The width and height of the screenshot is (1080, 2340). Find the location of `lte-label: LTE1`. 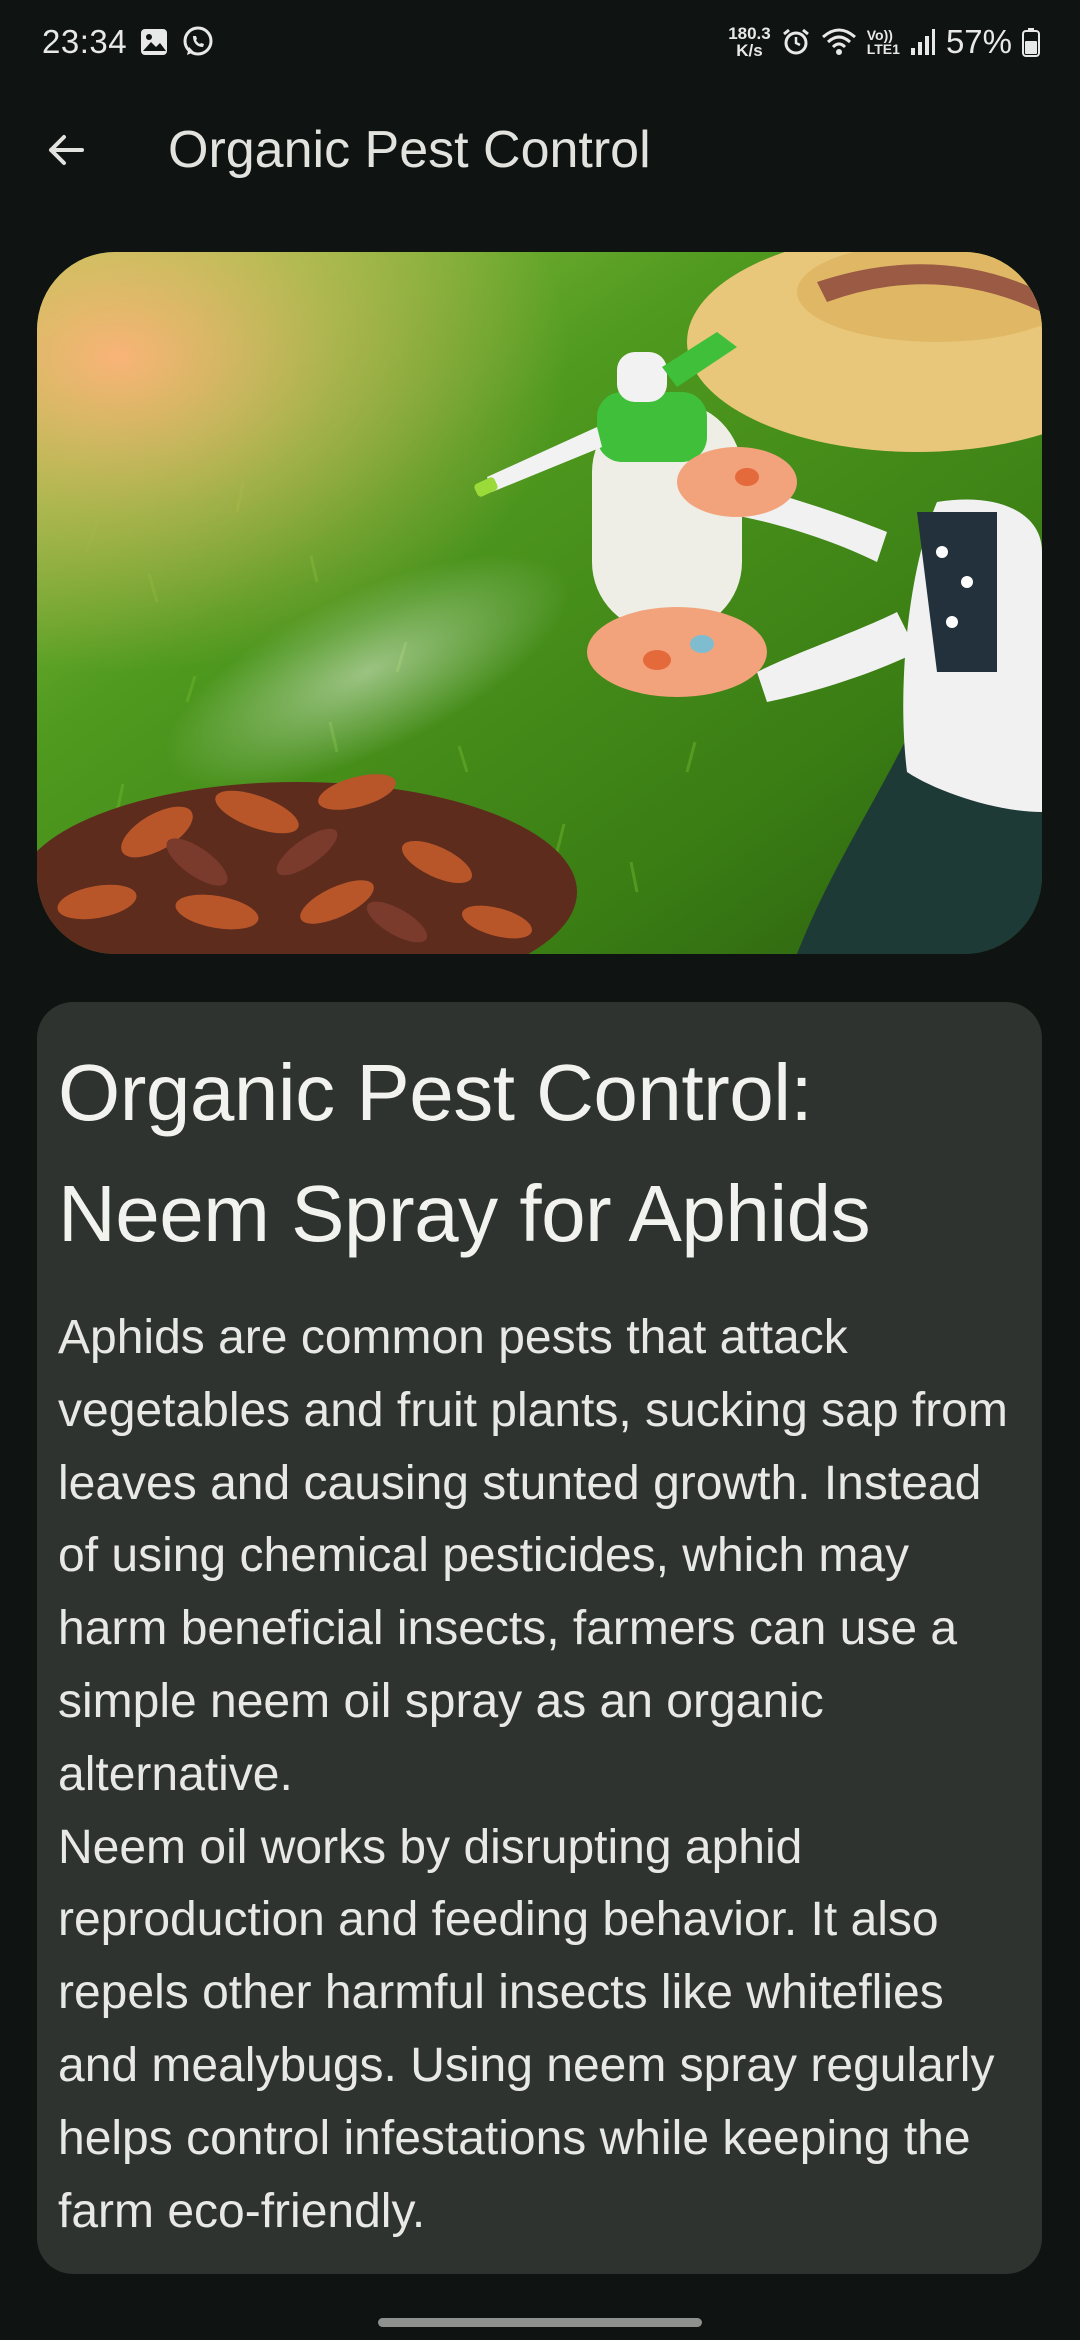

lte-label: LTE1 is located at coordinates (883, 49).